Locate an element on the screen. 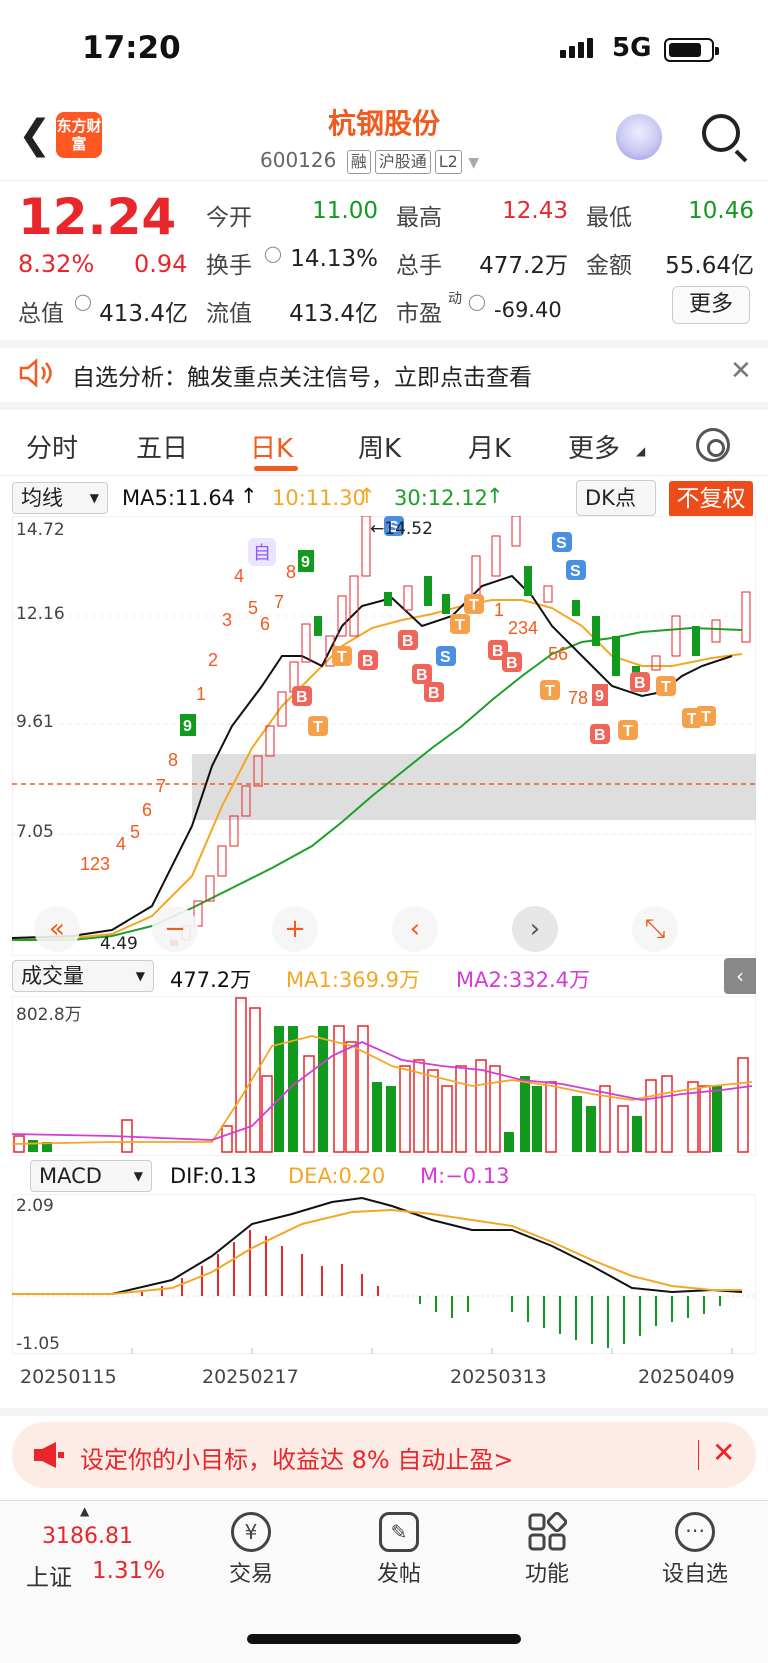 This screenshot has width=768, height=1663. current-price: 12.24 is located at coordinates (97, 217).